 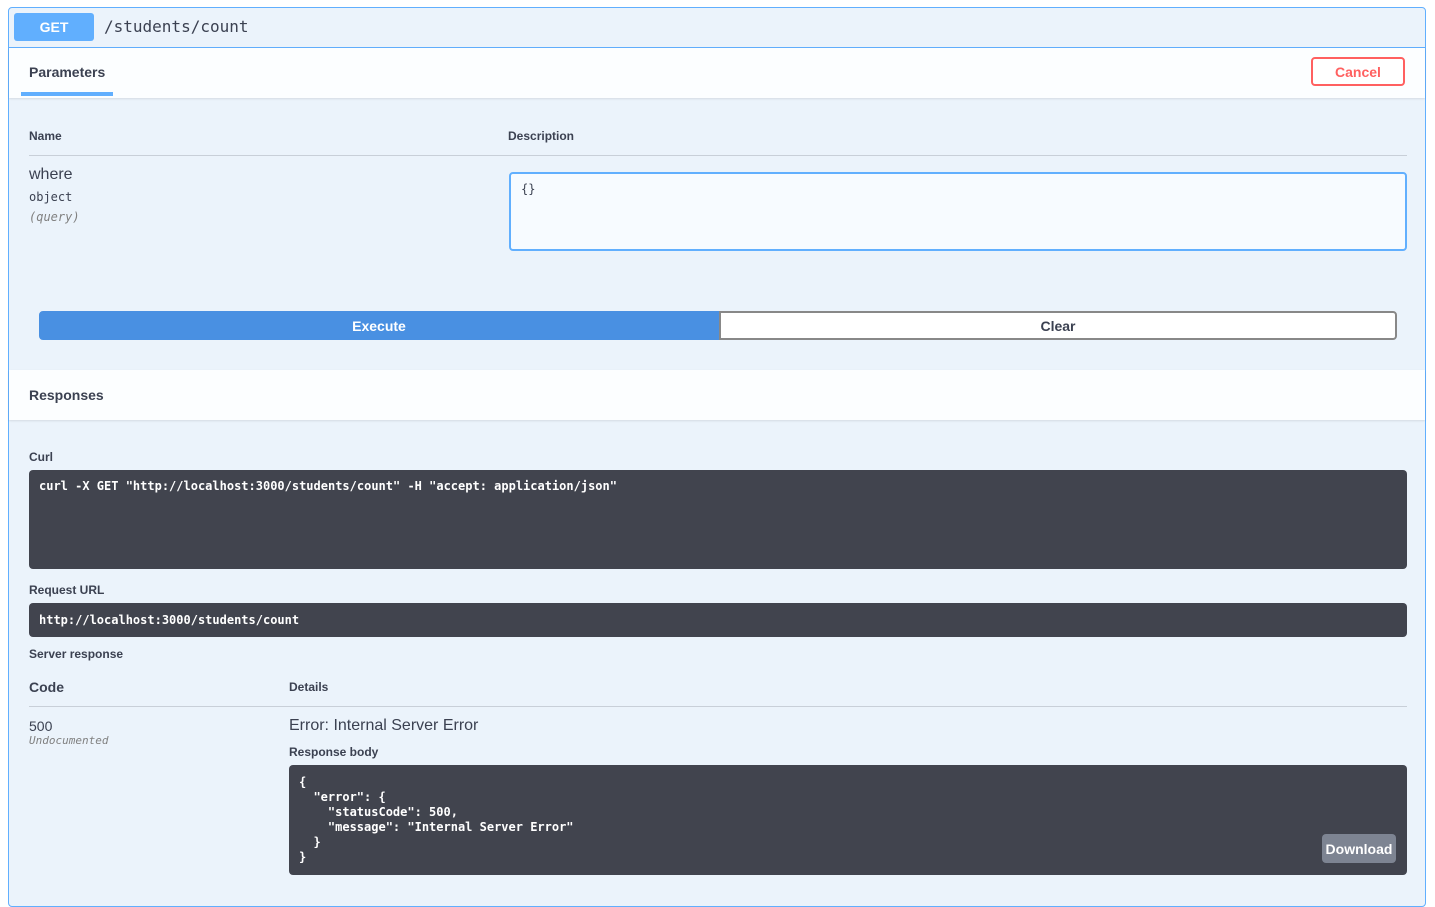 I want to click on response-header-divider, so click(x=718, y=706).